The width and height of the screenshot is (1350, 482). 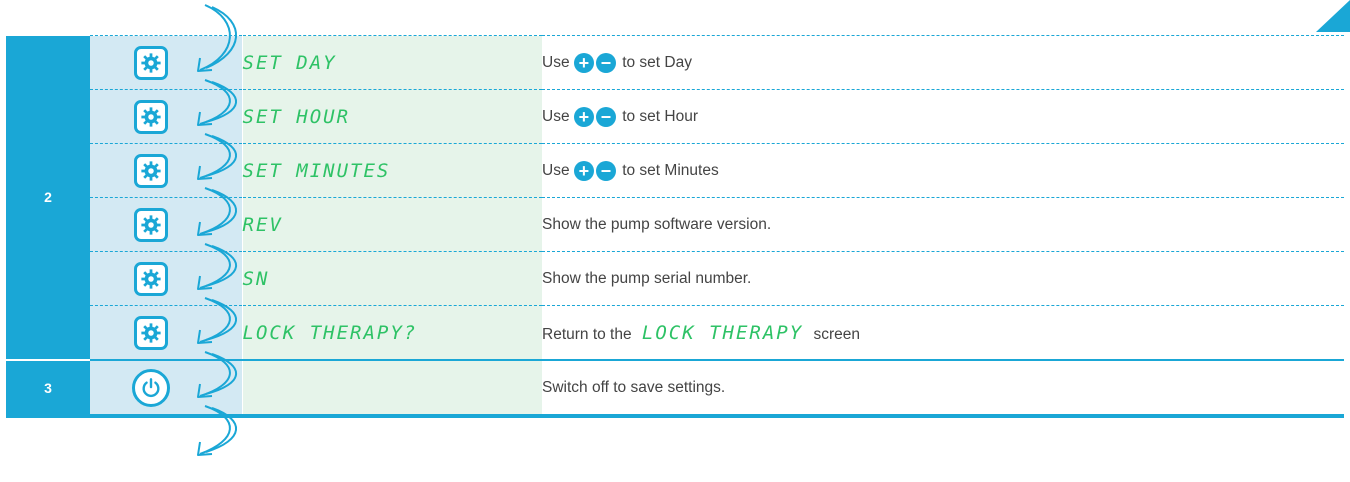 I want to click on table-row: 3 Switch off to save settings., so click(x=675, y=389).